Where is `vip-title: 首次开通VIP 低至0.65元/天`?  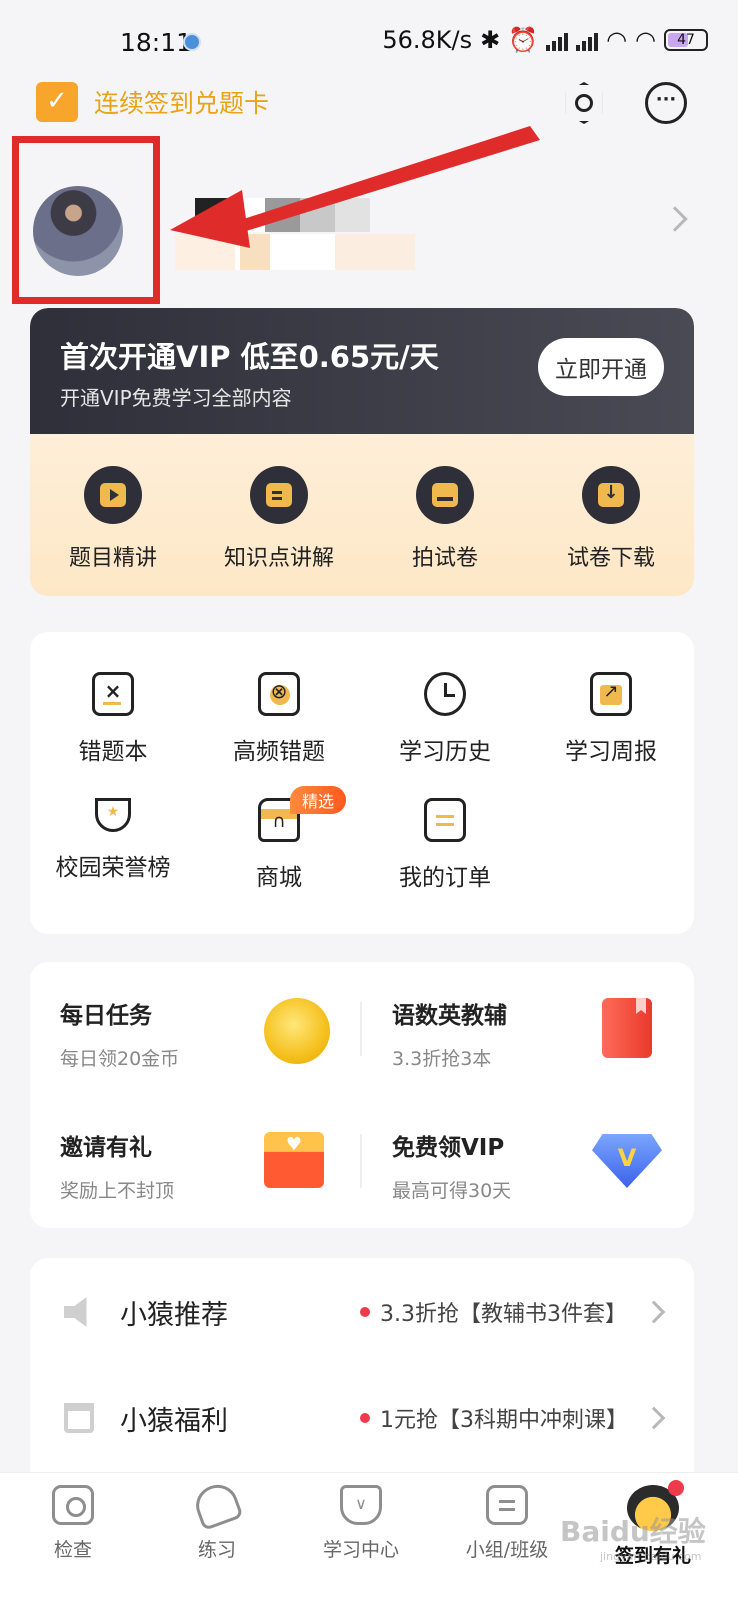 vip-title: 首次开通VIP 低至0.65元/天 is located at coordinates (249, 357).